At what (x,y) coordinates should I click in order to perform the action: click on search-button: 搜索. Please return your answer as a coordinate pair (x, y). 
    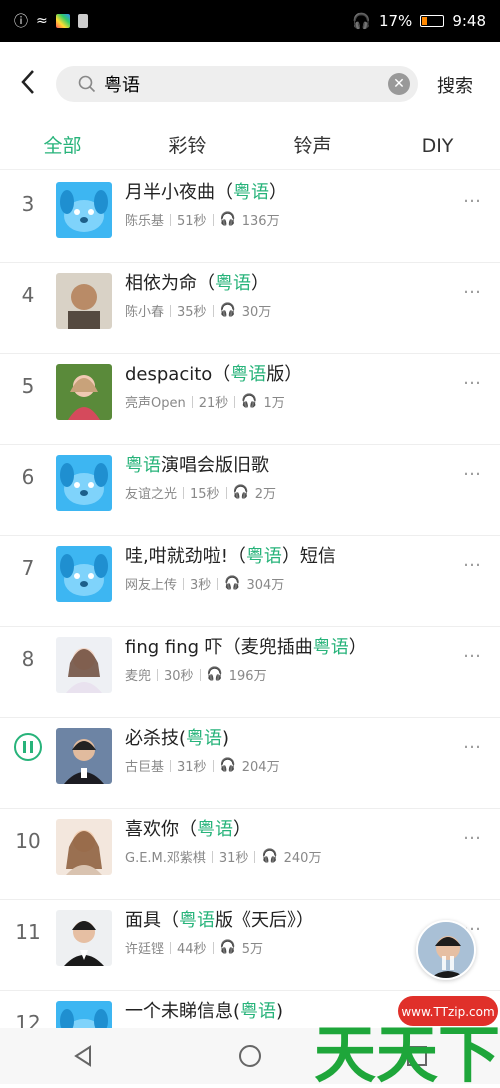
    Looking at the image, I should click on (455, 85).